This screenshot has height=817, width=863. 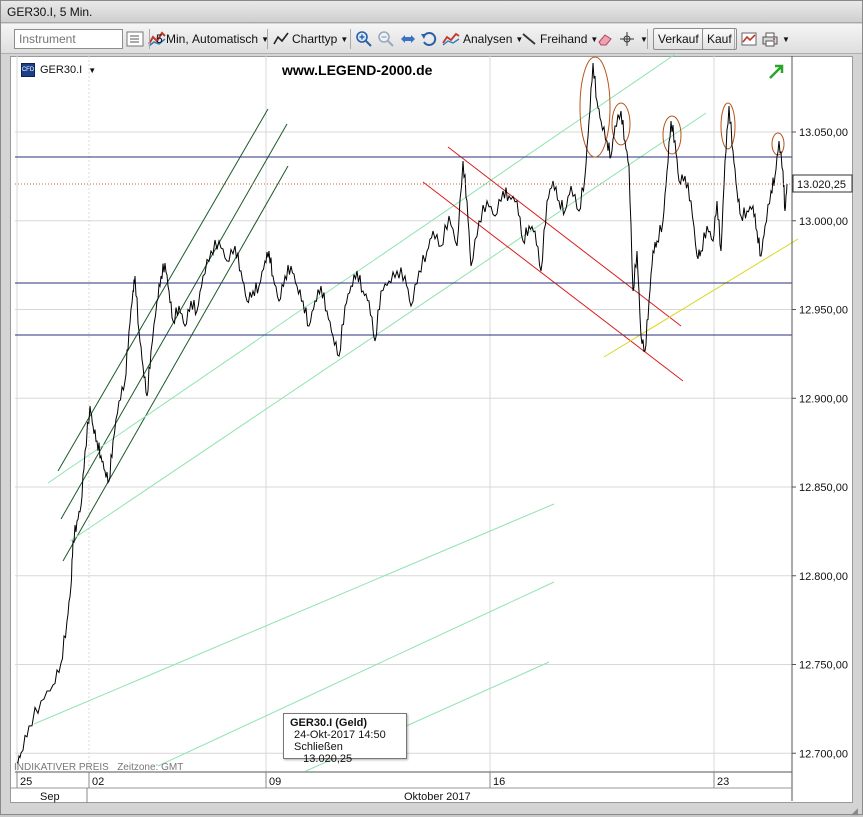 I want to click on tooltip-close-row: Schließen 13.020,25, so click(x=345, y=753).